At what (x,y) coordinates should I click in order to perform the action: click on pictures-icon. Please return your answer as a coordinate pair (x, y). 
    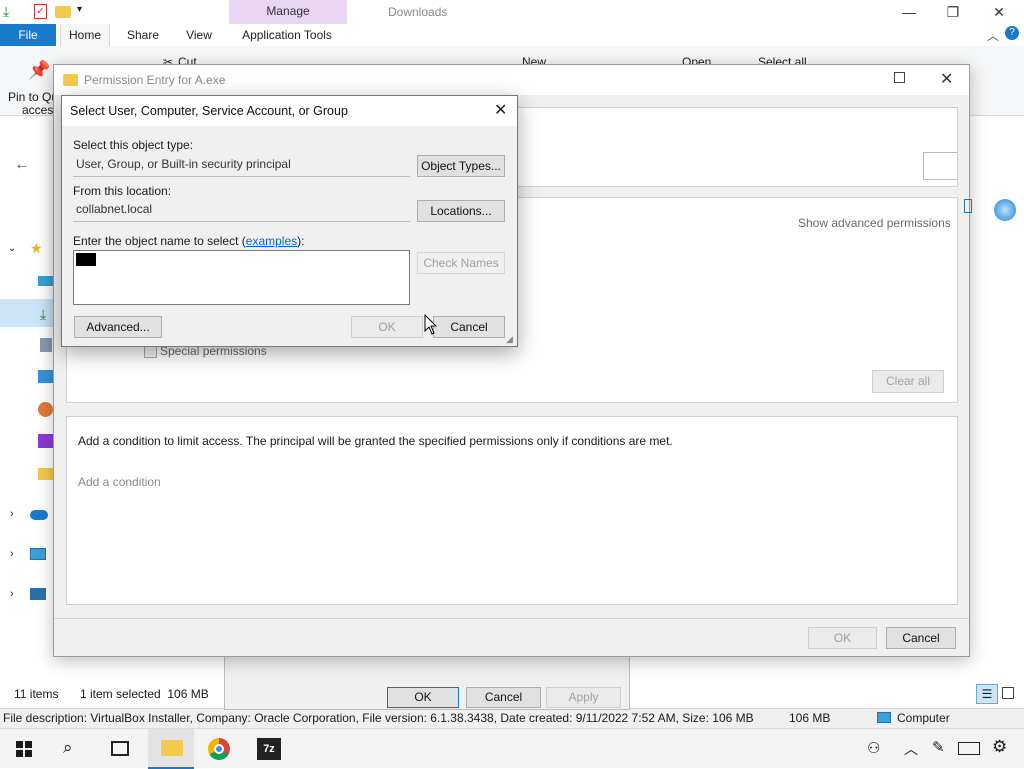
    Looking at the image, I should click on (46, 376).